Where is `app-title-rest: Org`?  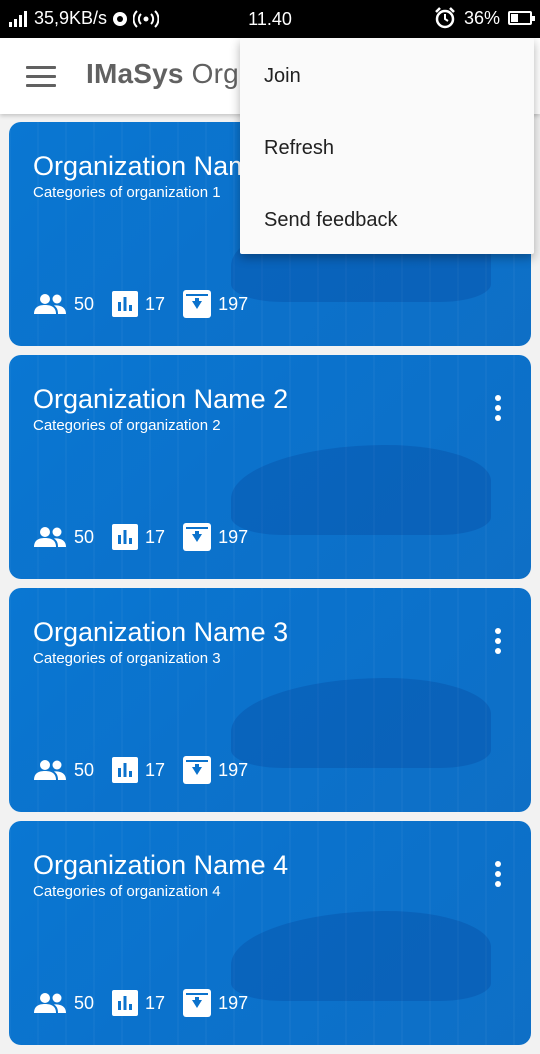
app-title-rest: Org is located at coordinates (211, 73).